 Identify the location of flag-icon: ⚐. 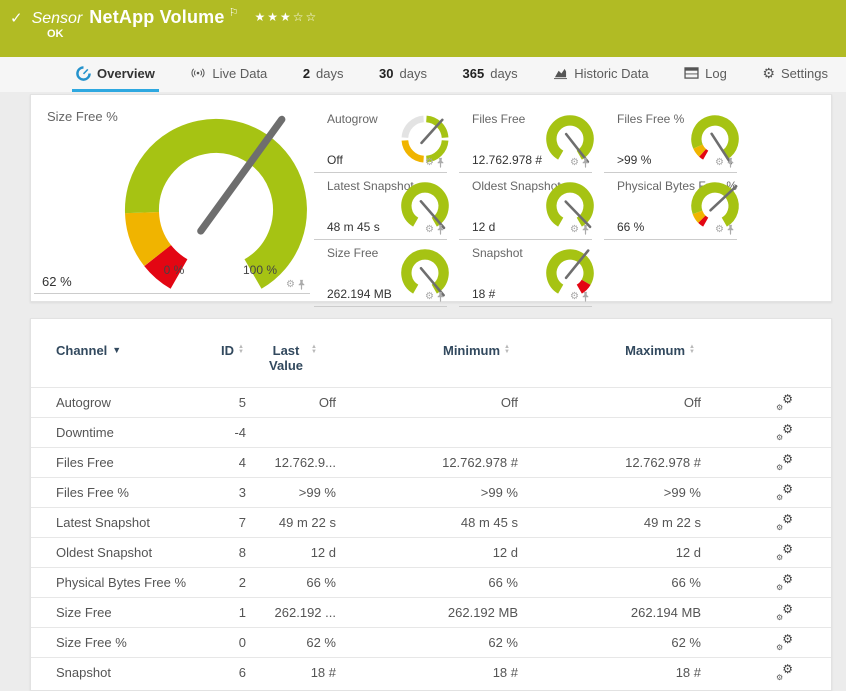
(234, 12).